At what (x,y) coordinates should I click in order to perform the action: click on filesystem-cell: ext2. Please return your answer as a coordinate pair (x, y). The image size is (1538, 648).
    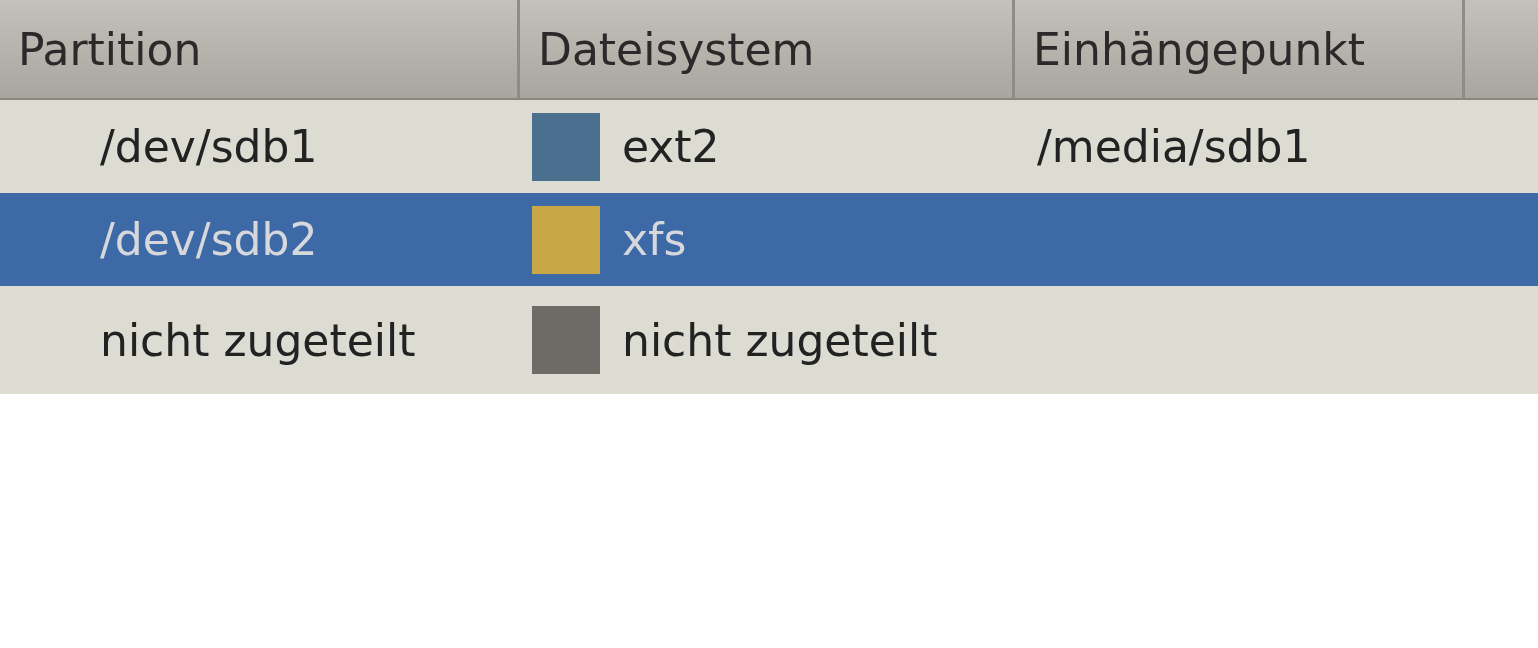
    Looking at the image, I should click on (671, 146).